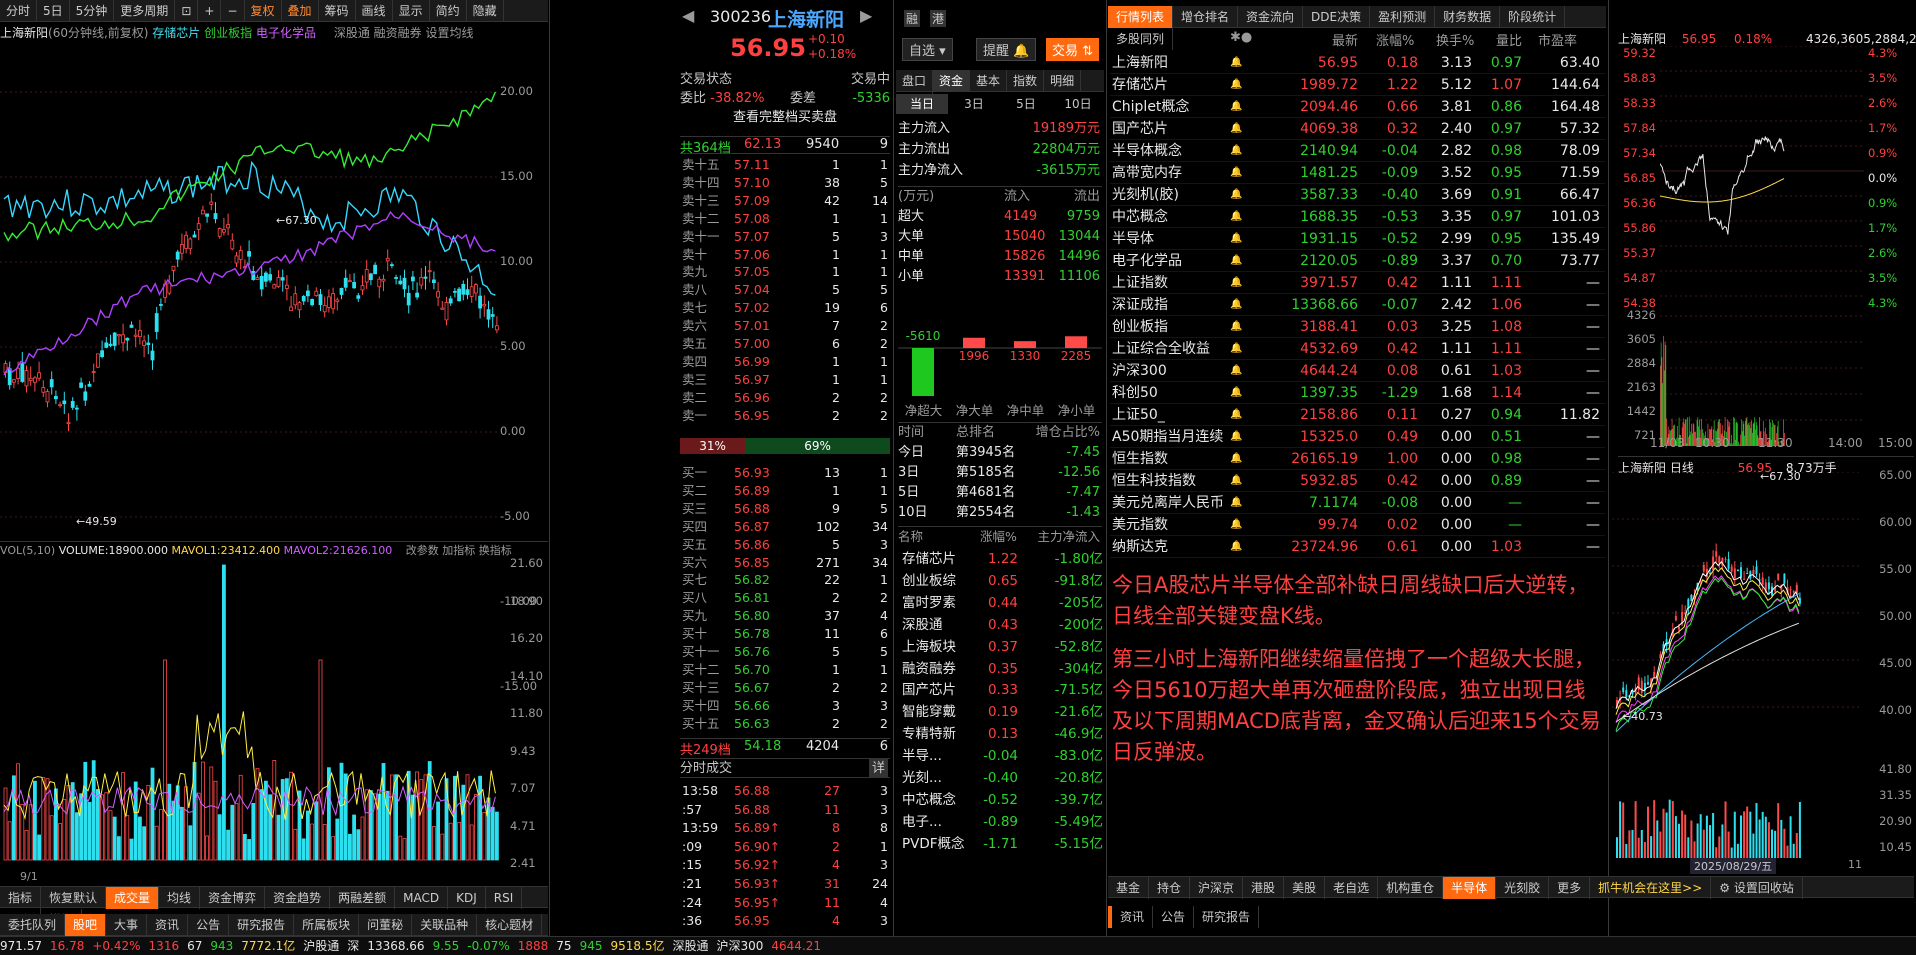 This screenshot has height=955, width=1916. I want to click on full-book-button: 查看完整档买卖盘, so click(785, 118).